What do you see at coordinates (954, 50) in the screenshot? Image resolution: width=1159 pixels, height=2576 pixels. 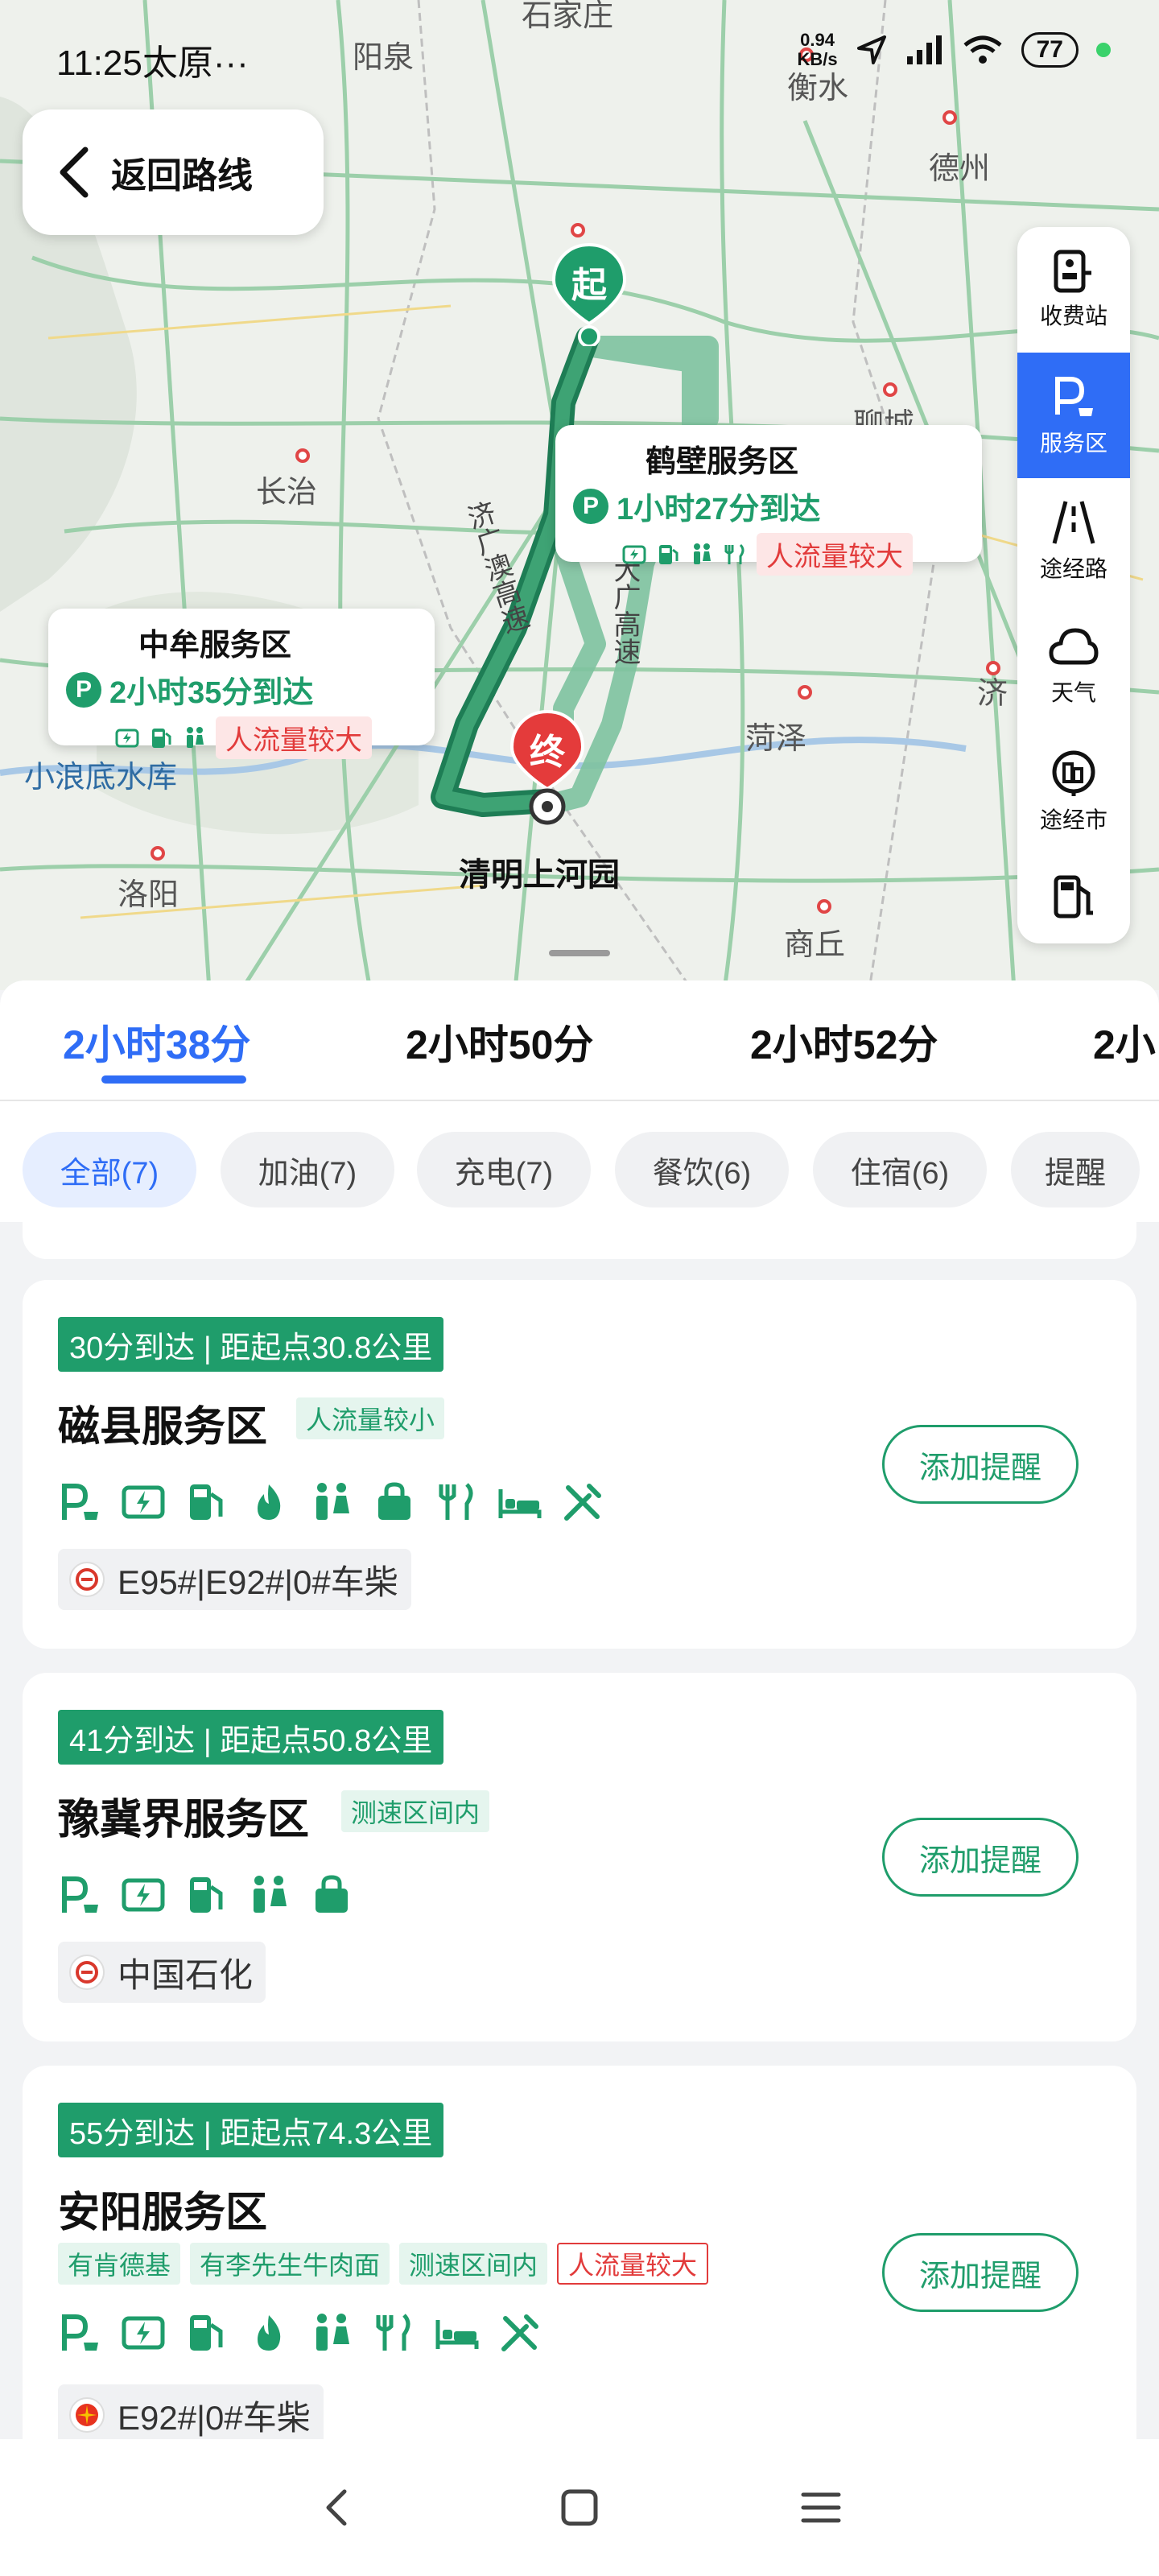 I see `status-icons: 0.94 KB/s 77` at bounding box center [954, 50].